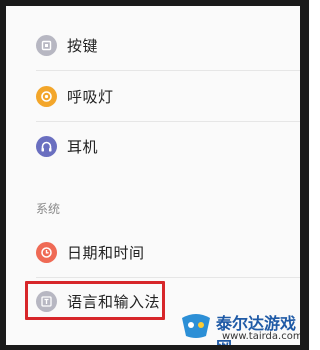  What do you see at coordinates (153, 146) in the screenshot?
I see `settings-item-headphones: 耳机` at bounding box center [153, 146].